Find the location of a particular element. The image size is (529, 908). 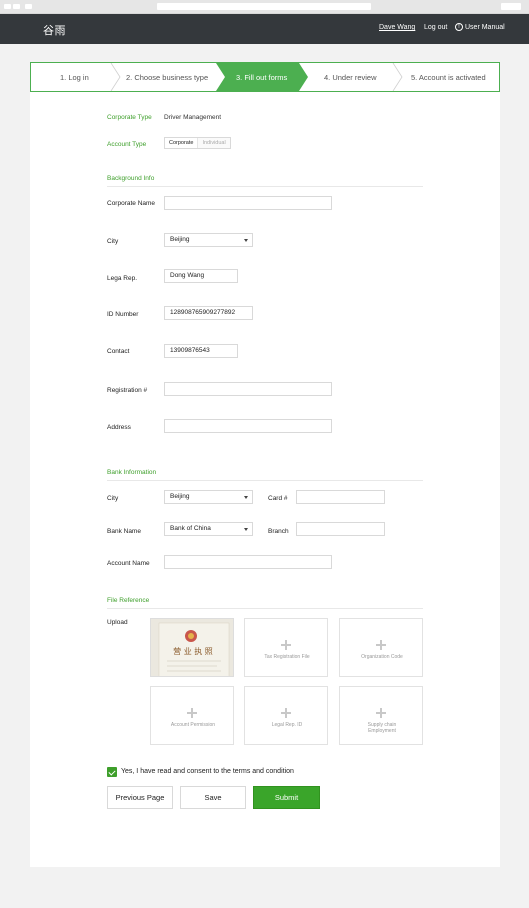

bank-name-label: Bank Name is located at coordinates (124, 531).